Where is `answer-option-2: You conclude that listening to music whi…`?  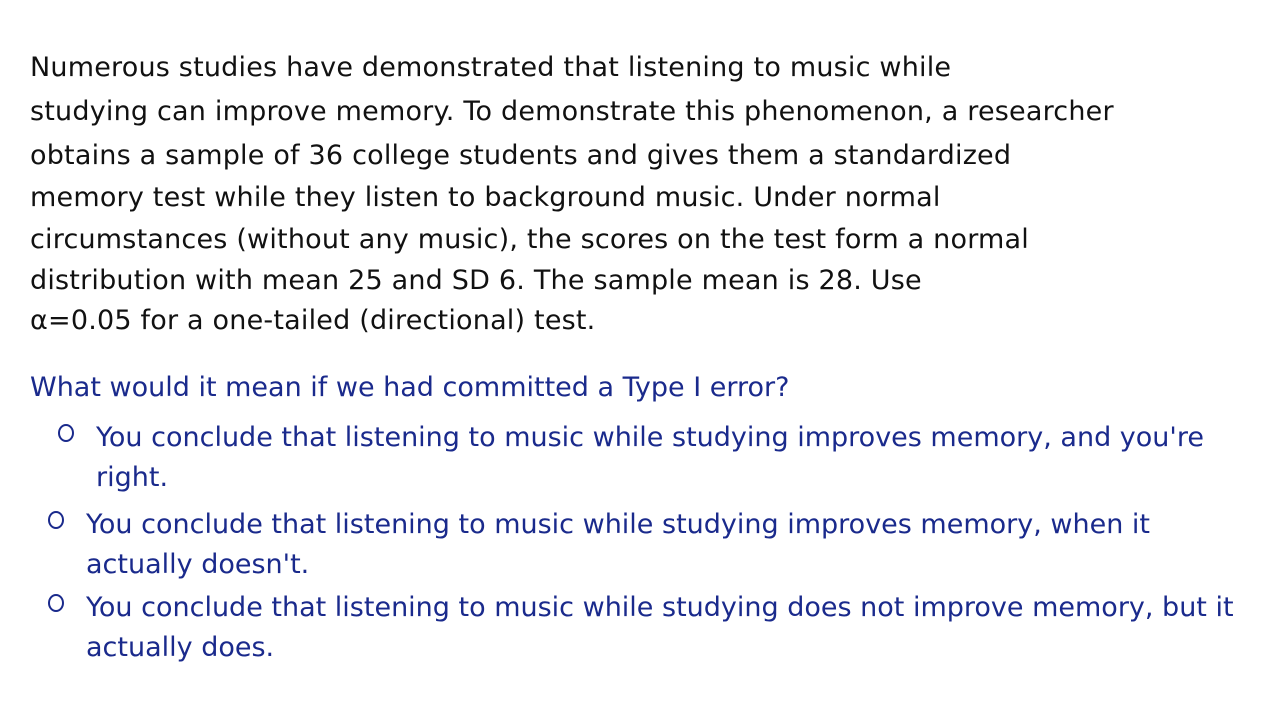 answer-option-2: You conclude that listening to music whi… is located at coordinates (647, 545).